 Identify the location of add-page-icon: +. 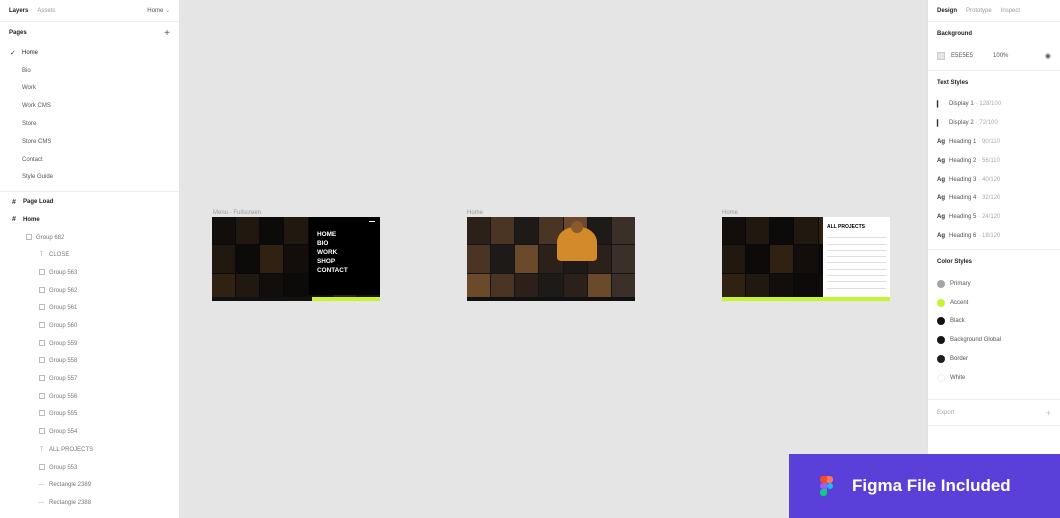
(167, 33).